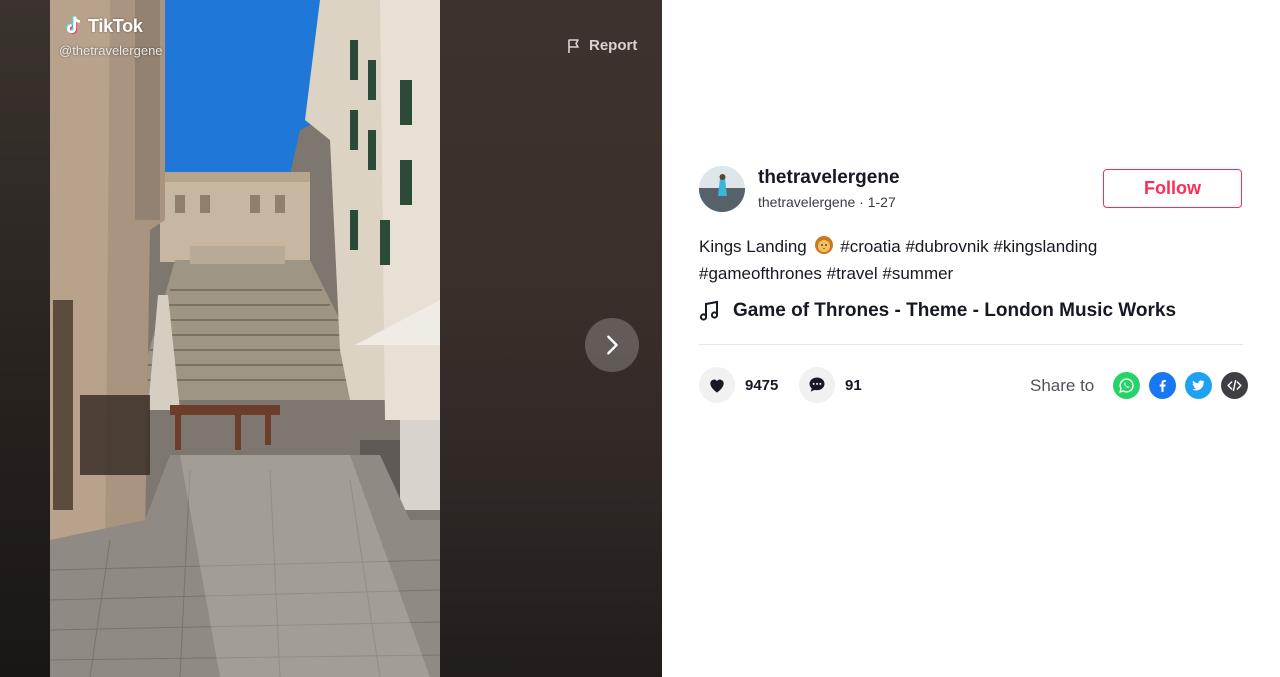 The height and width of the screenshot is (677, 1280). I want to click on comment-stat: 91, so click(830, 385).